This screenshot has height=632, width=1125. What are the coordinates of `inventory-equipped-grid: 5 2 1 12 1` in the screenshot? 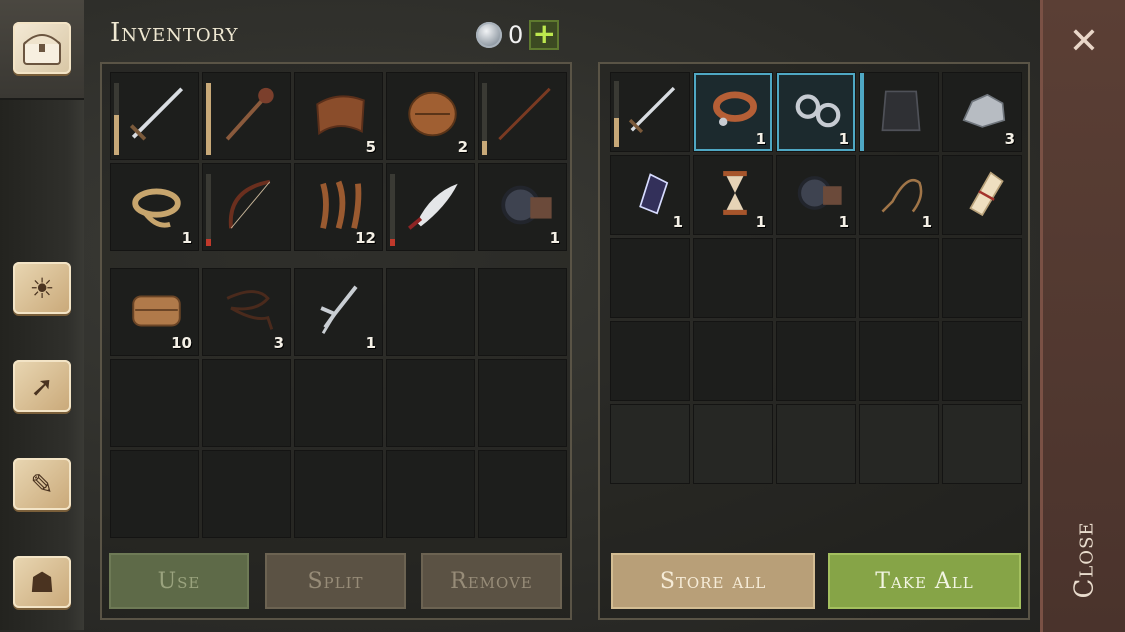 It's located at (338, 161).